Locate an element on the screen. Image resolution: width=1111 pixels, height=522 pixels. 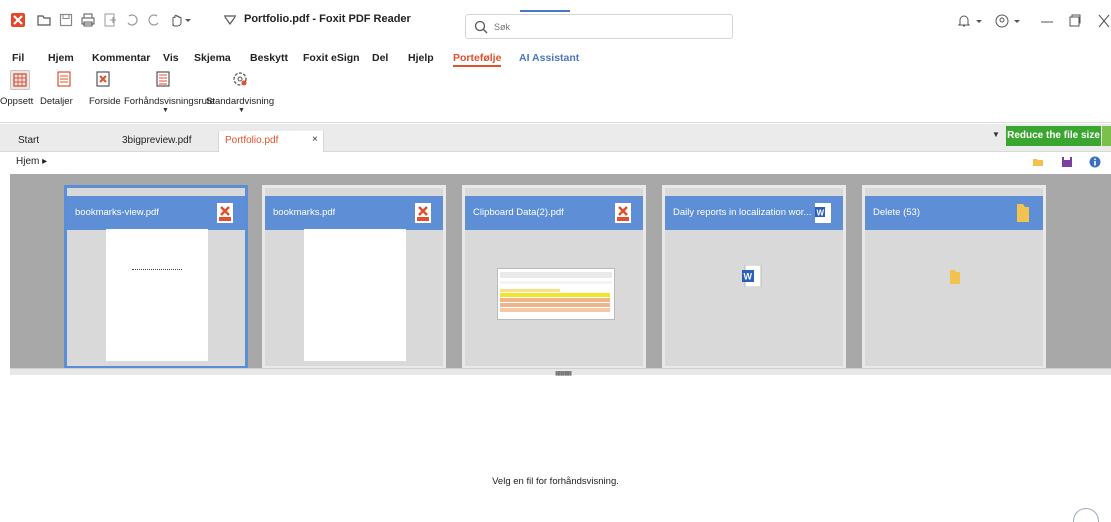
pane-splitter: ▮▮▮▮▮▮▮ is located at coordinates (560, 372).